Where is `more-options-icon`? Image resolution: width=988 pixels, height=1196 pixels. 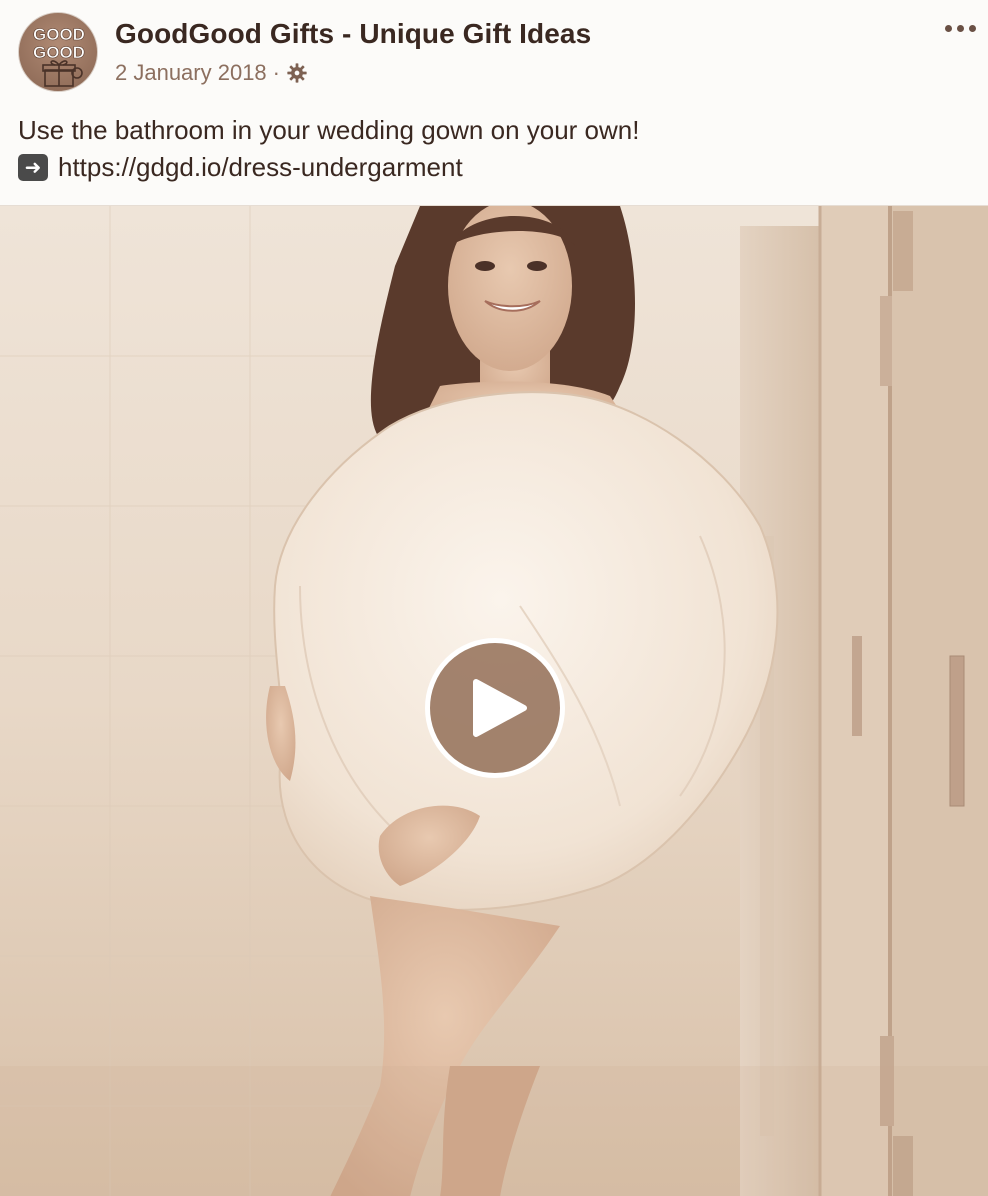
more-options-icon is located at coordinates (960, 28).